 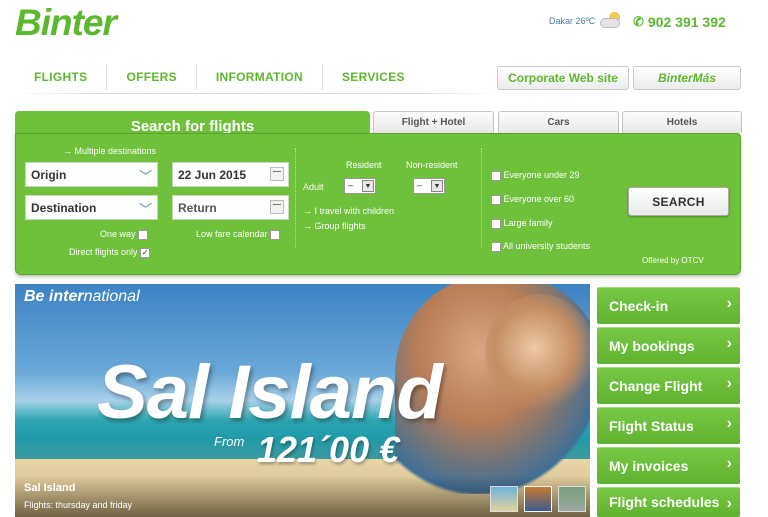 I want to click on direct-flights-label: Direct flights only, so click(x=103, y=252).